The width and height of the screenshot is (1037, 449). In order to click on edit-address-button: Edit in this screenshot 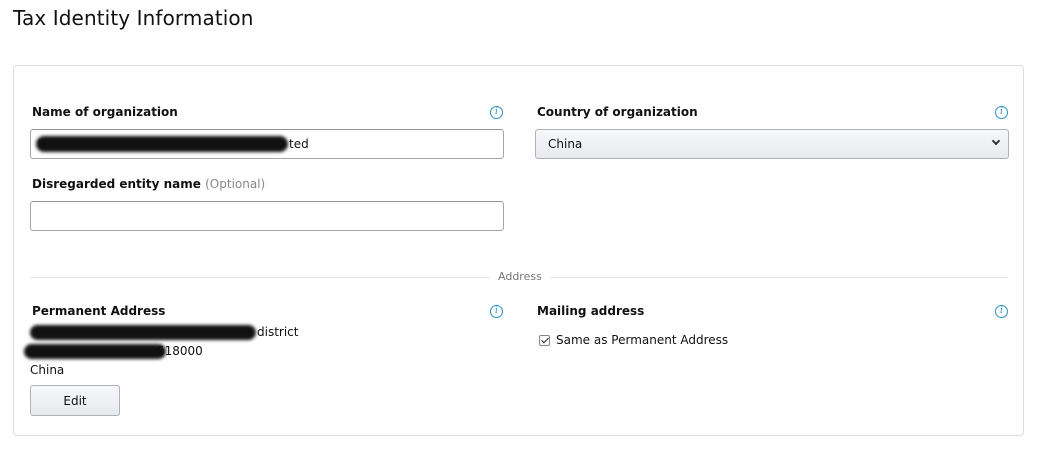, I will do `click(75, 400)`.